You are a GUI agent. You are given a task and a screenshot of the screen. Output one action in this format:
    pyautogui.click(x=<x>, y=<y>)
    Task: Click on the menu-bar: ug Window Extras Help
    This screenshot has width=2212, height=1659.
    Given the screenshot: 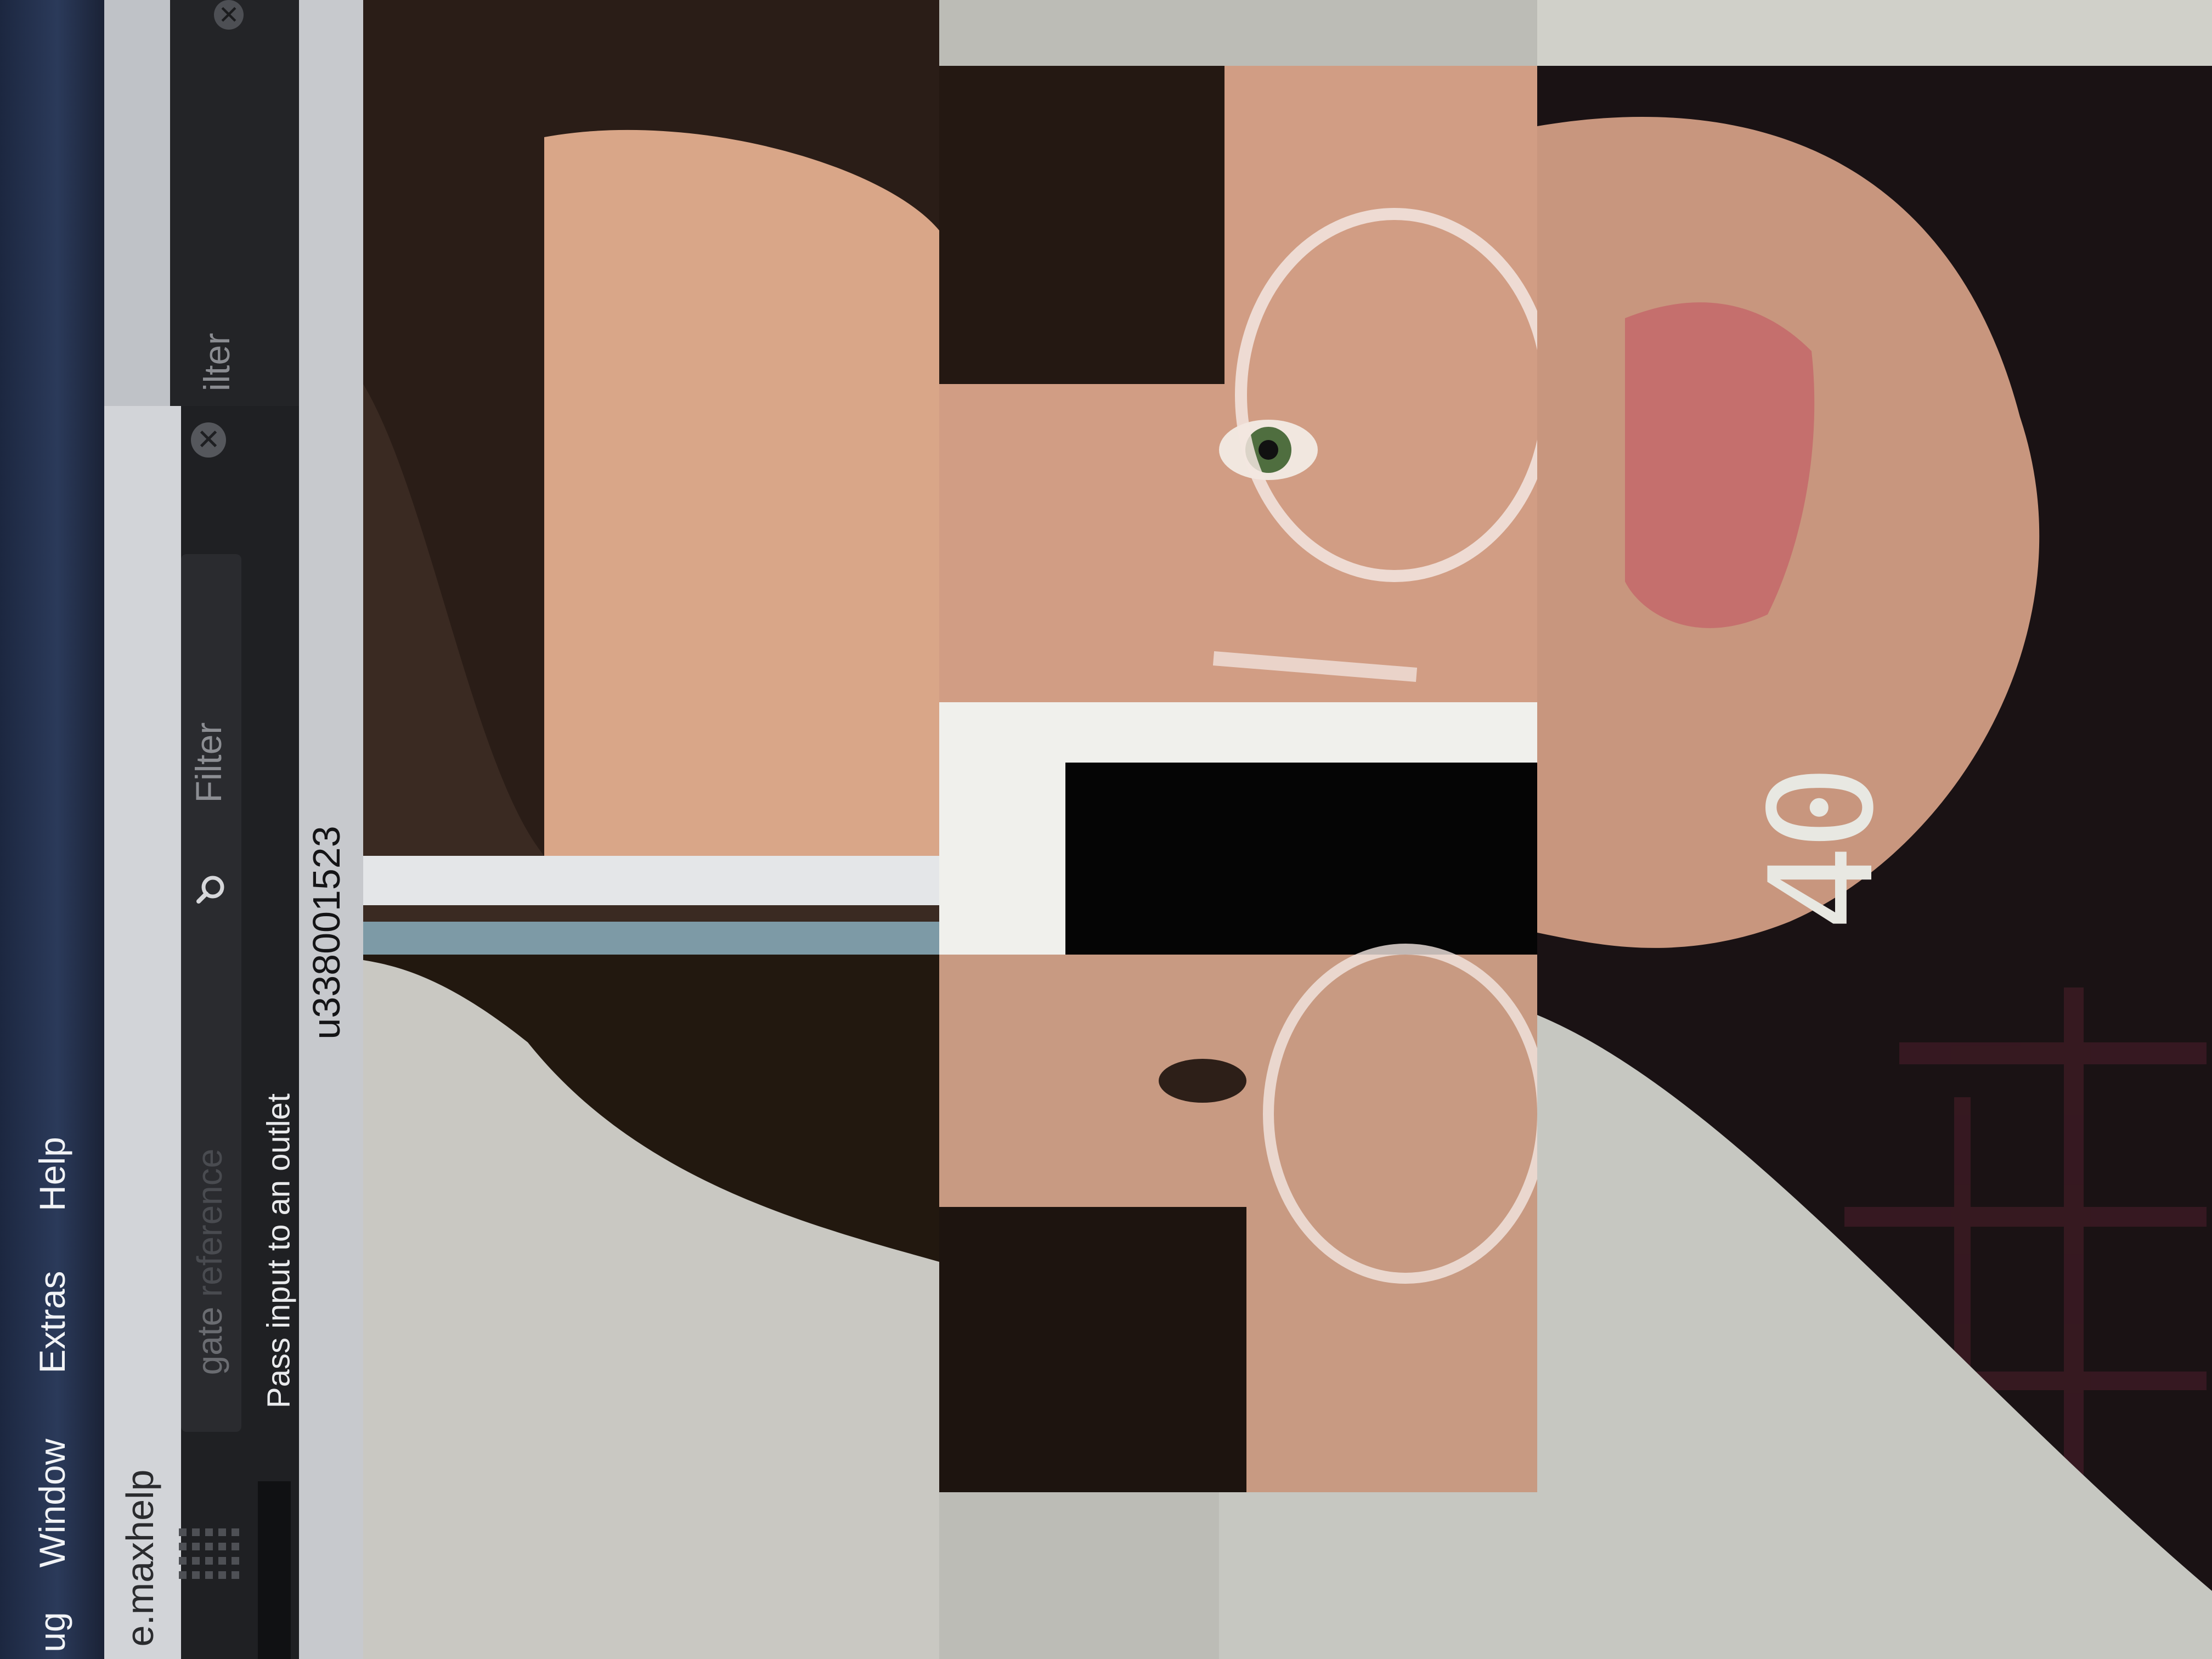 What is the action you would take?
    pyautogui.click(x=52, y=830)
    